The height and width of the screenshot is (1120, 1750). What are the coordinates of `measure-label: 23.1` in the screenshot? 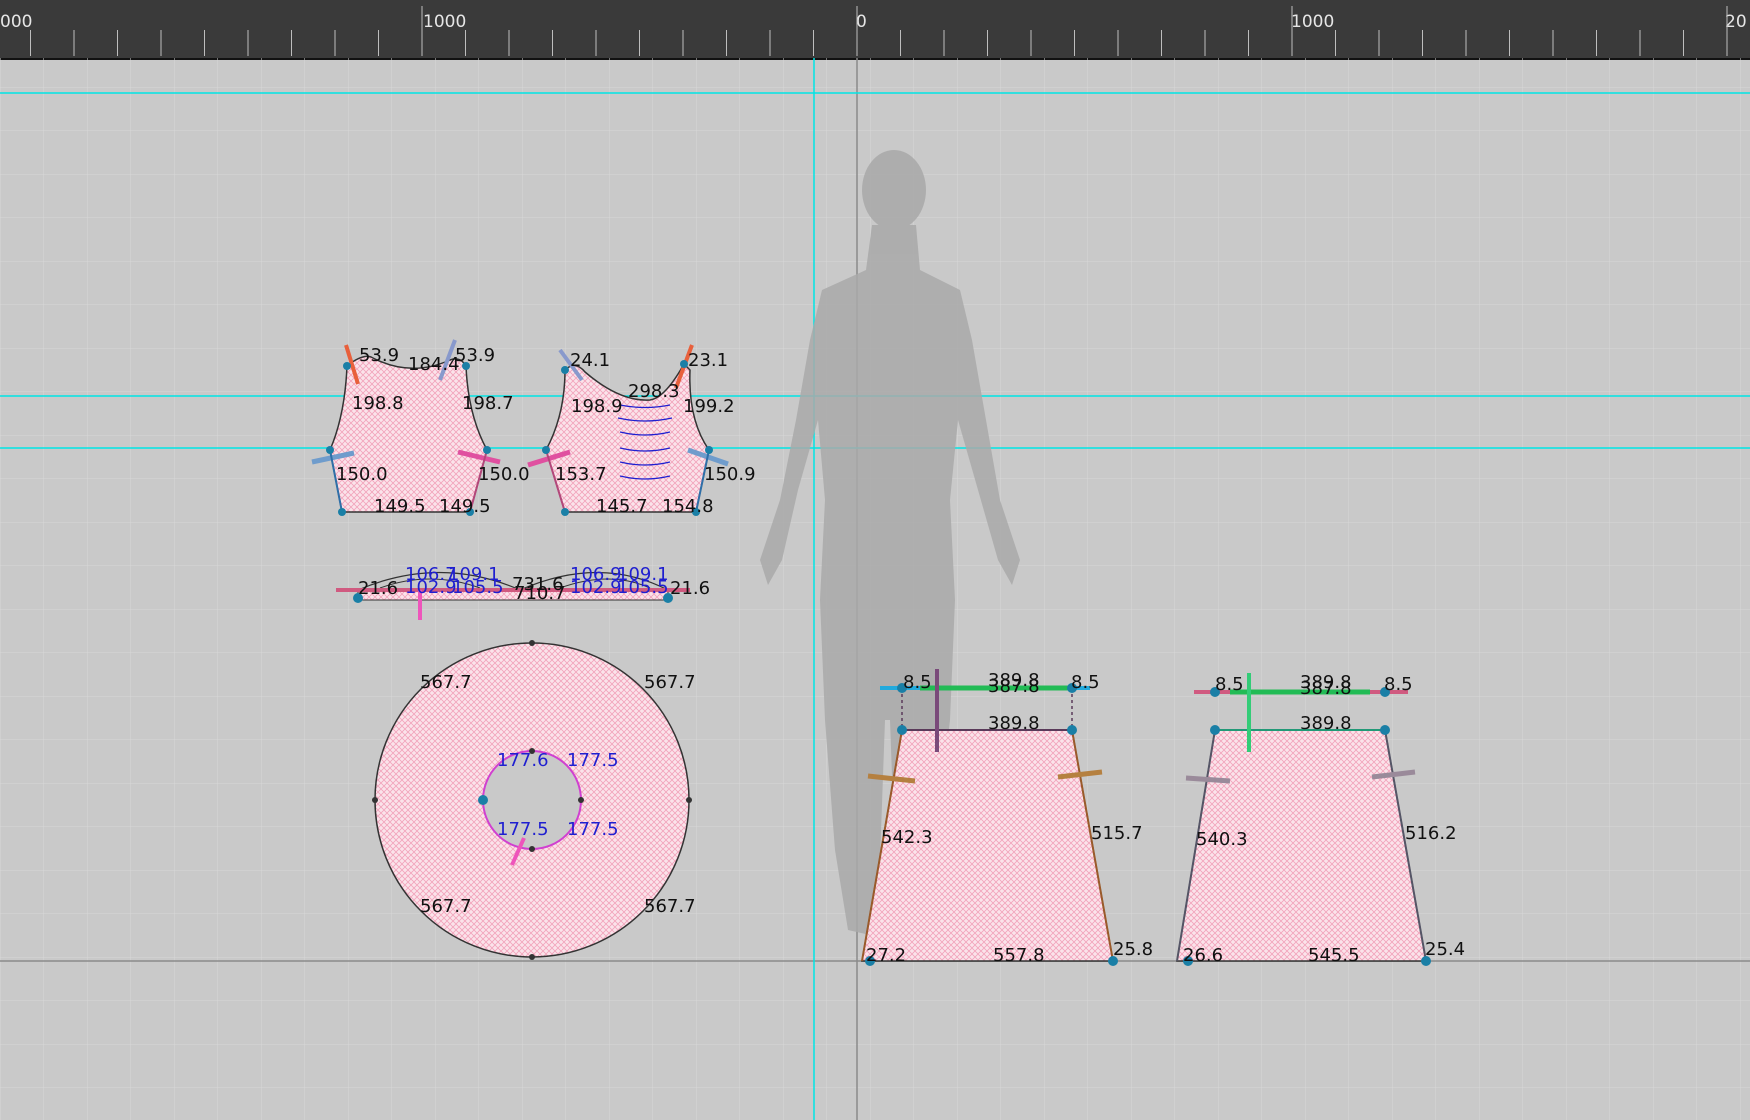 It's located at (708, 360).